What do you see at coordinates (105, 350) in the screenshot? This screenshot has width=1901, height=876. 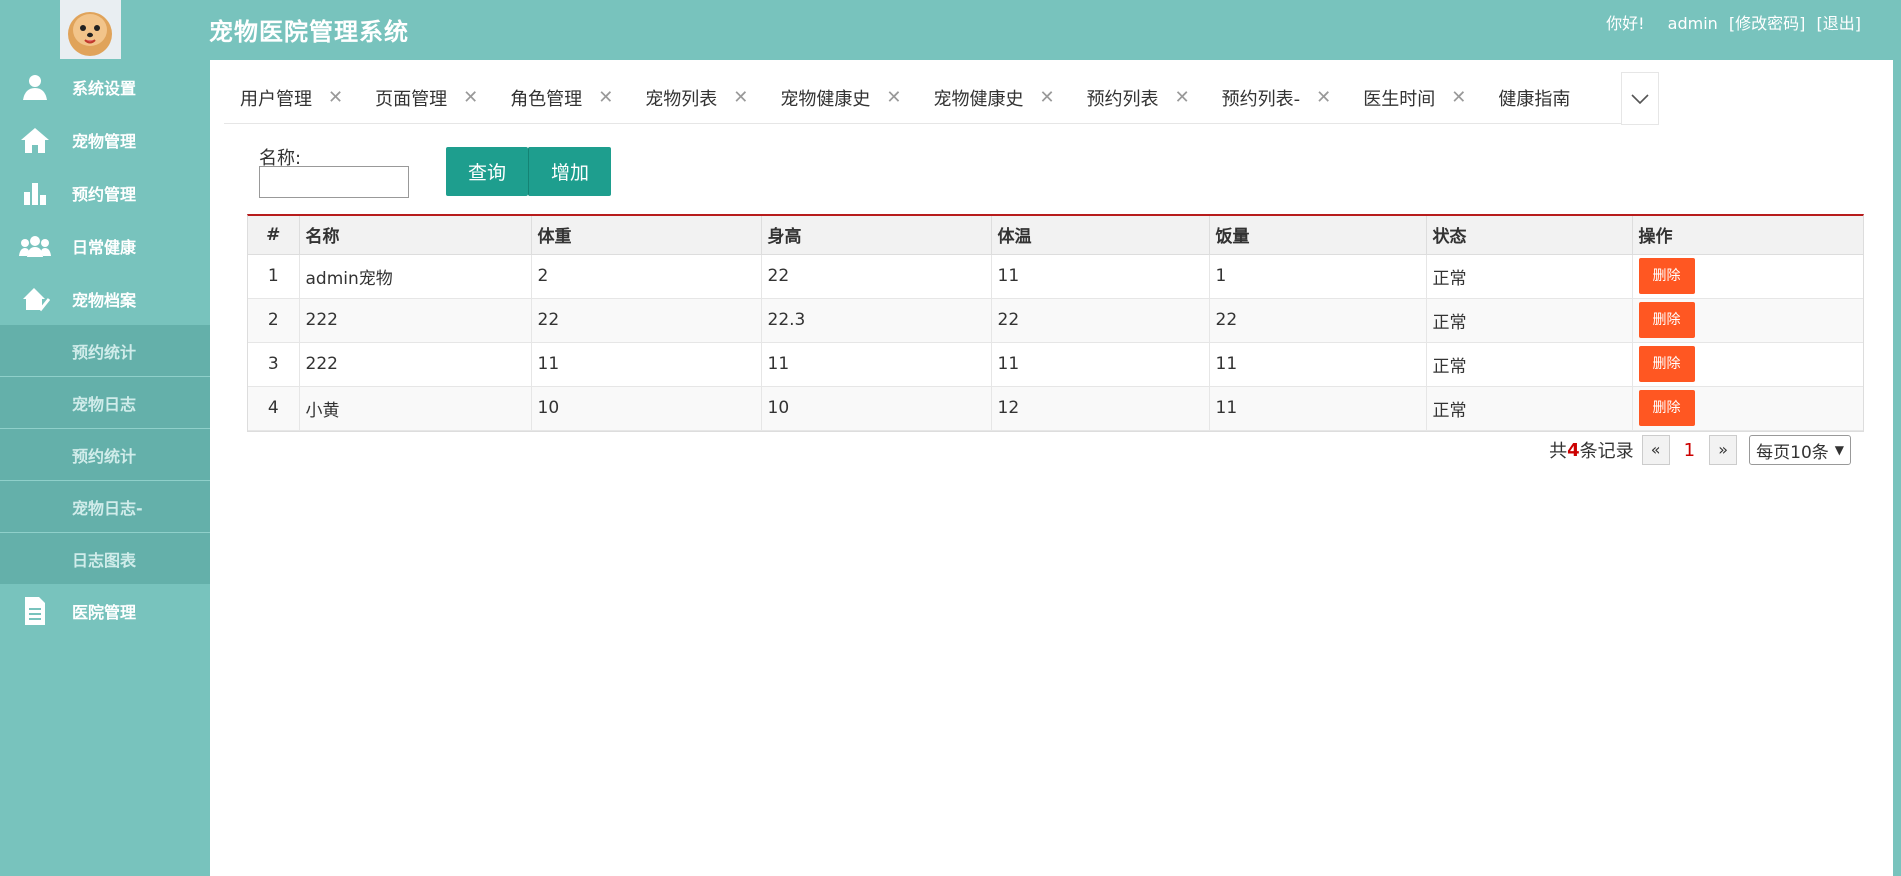 I see `sidebar-subitem-appointment-stats: 预约统计` at bounding box center [105, 350].